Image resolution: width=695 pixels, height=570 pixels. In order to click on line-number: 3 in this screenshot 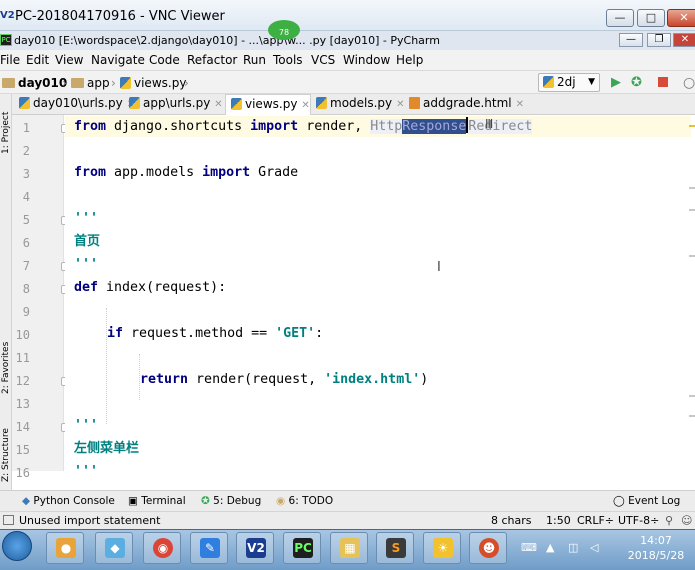, I will do `click(26, 174)`.